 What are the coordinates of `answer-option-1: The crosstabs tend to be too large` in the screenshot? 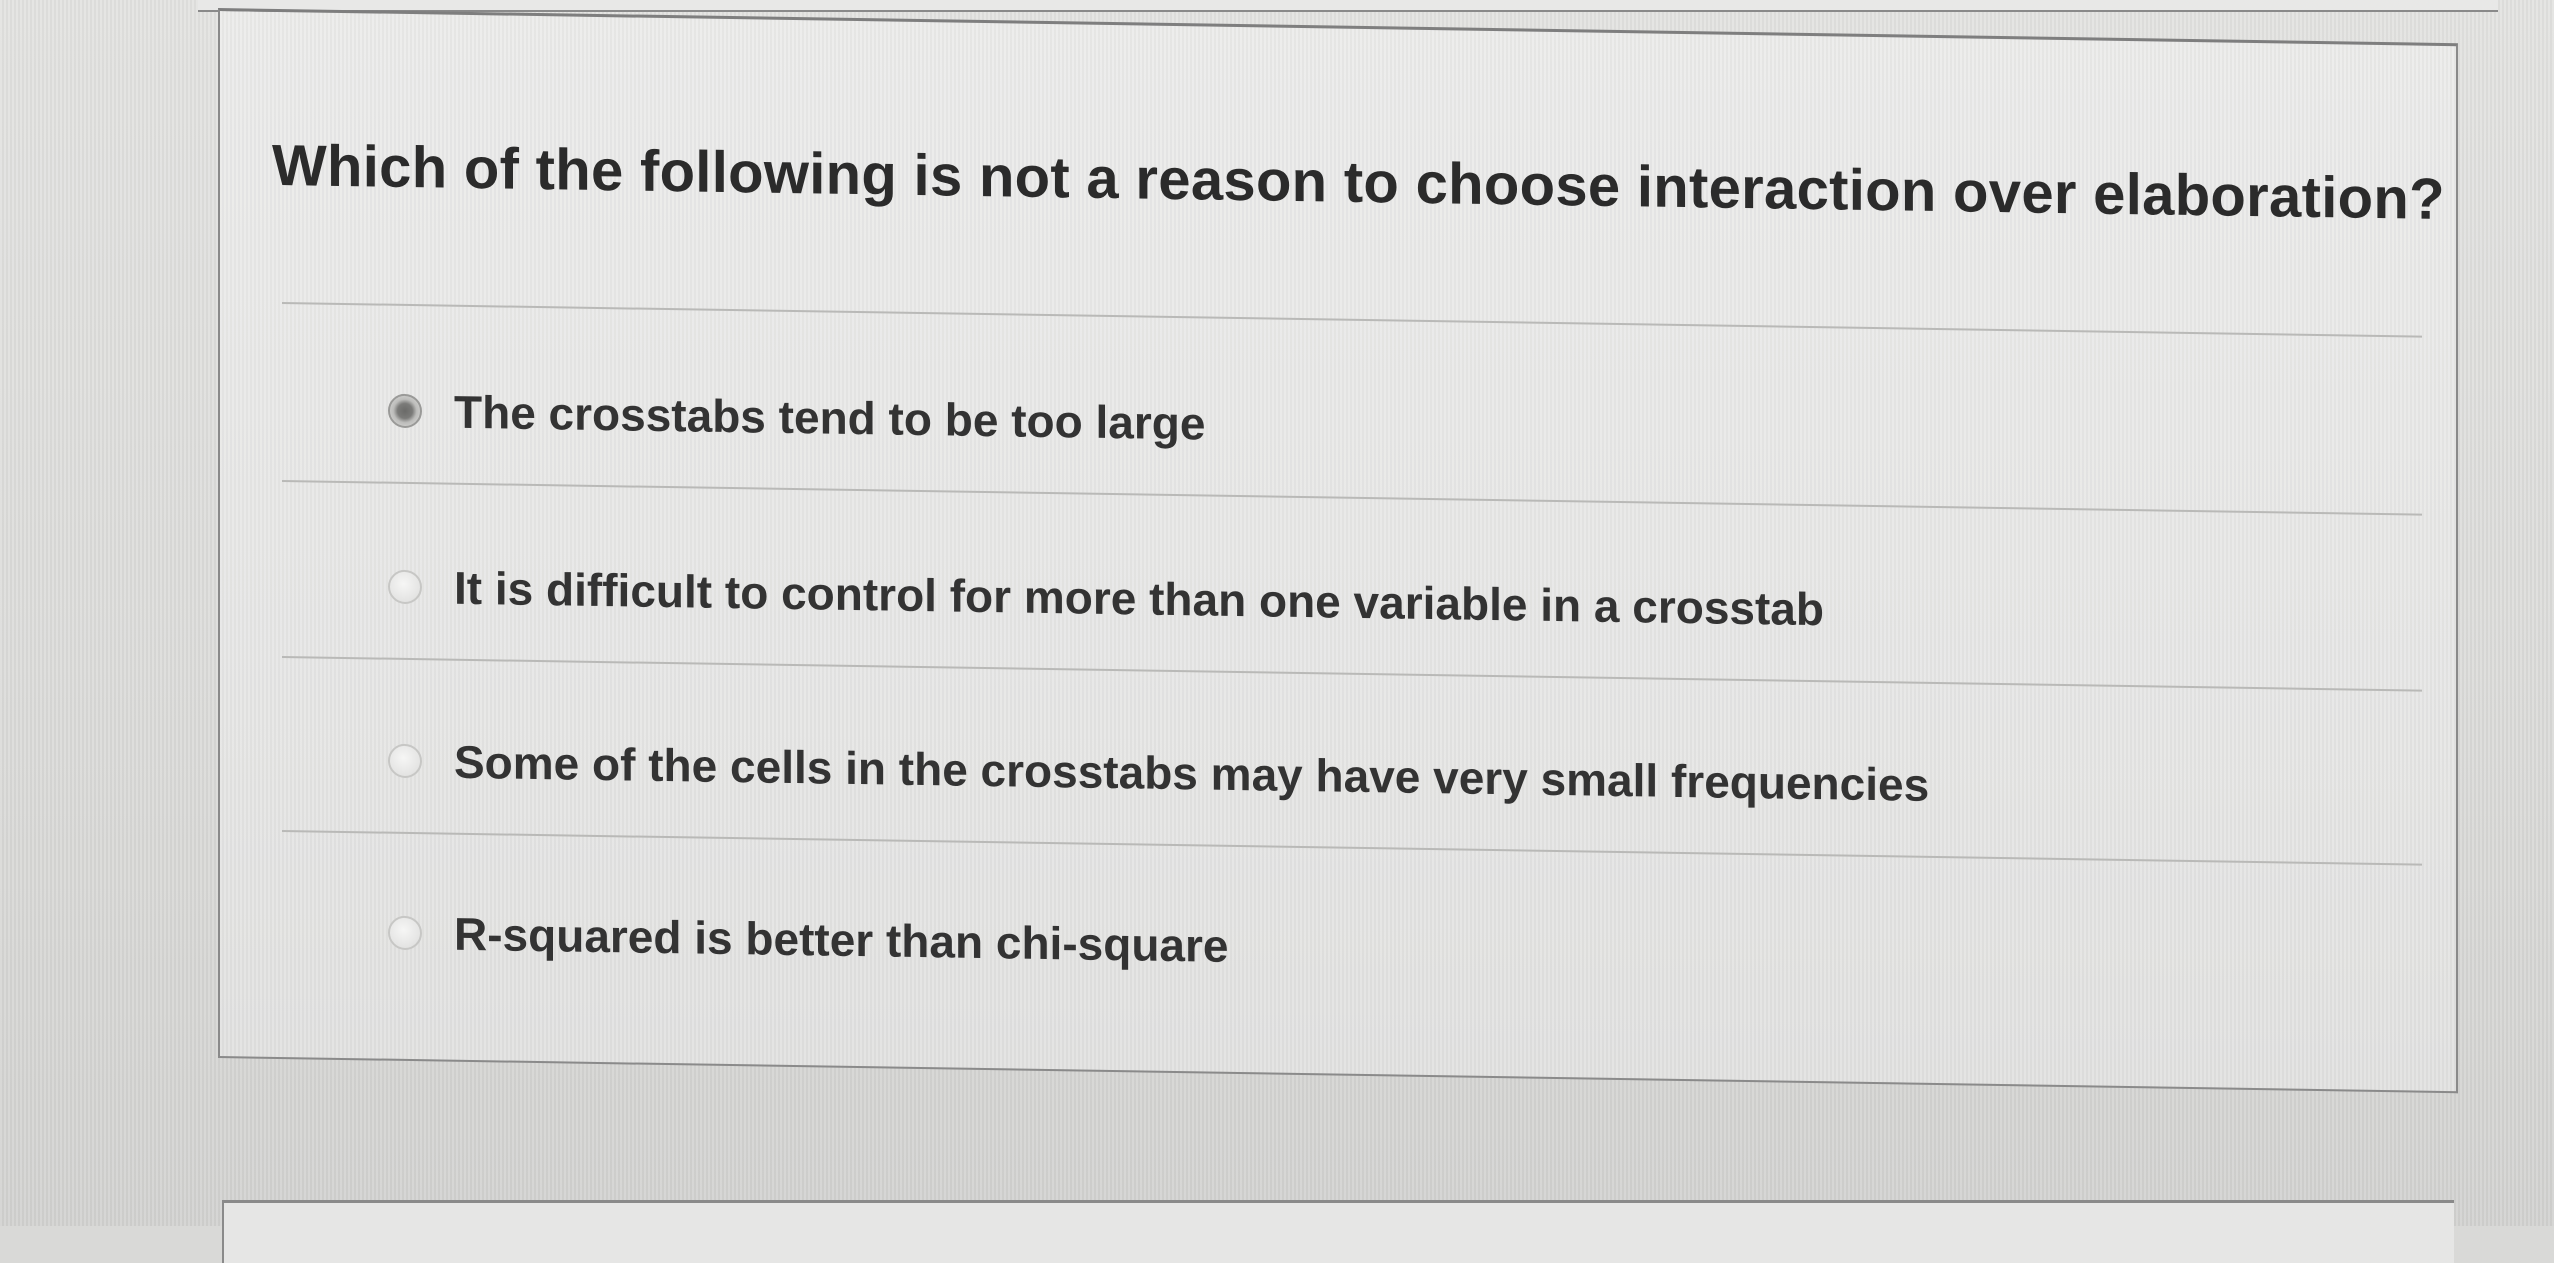 It's located at (796, 417).